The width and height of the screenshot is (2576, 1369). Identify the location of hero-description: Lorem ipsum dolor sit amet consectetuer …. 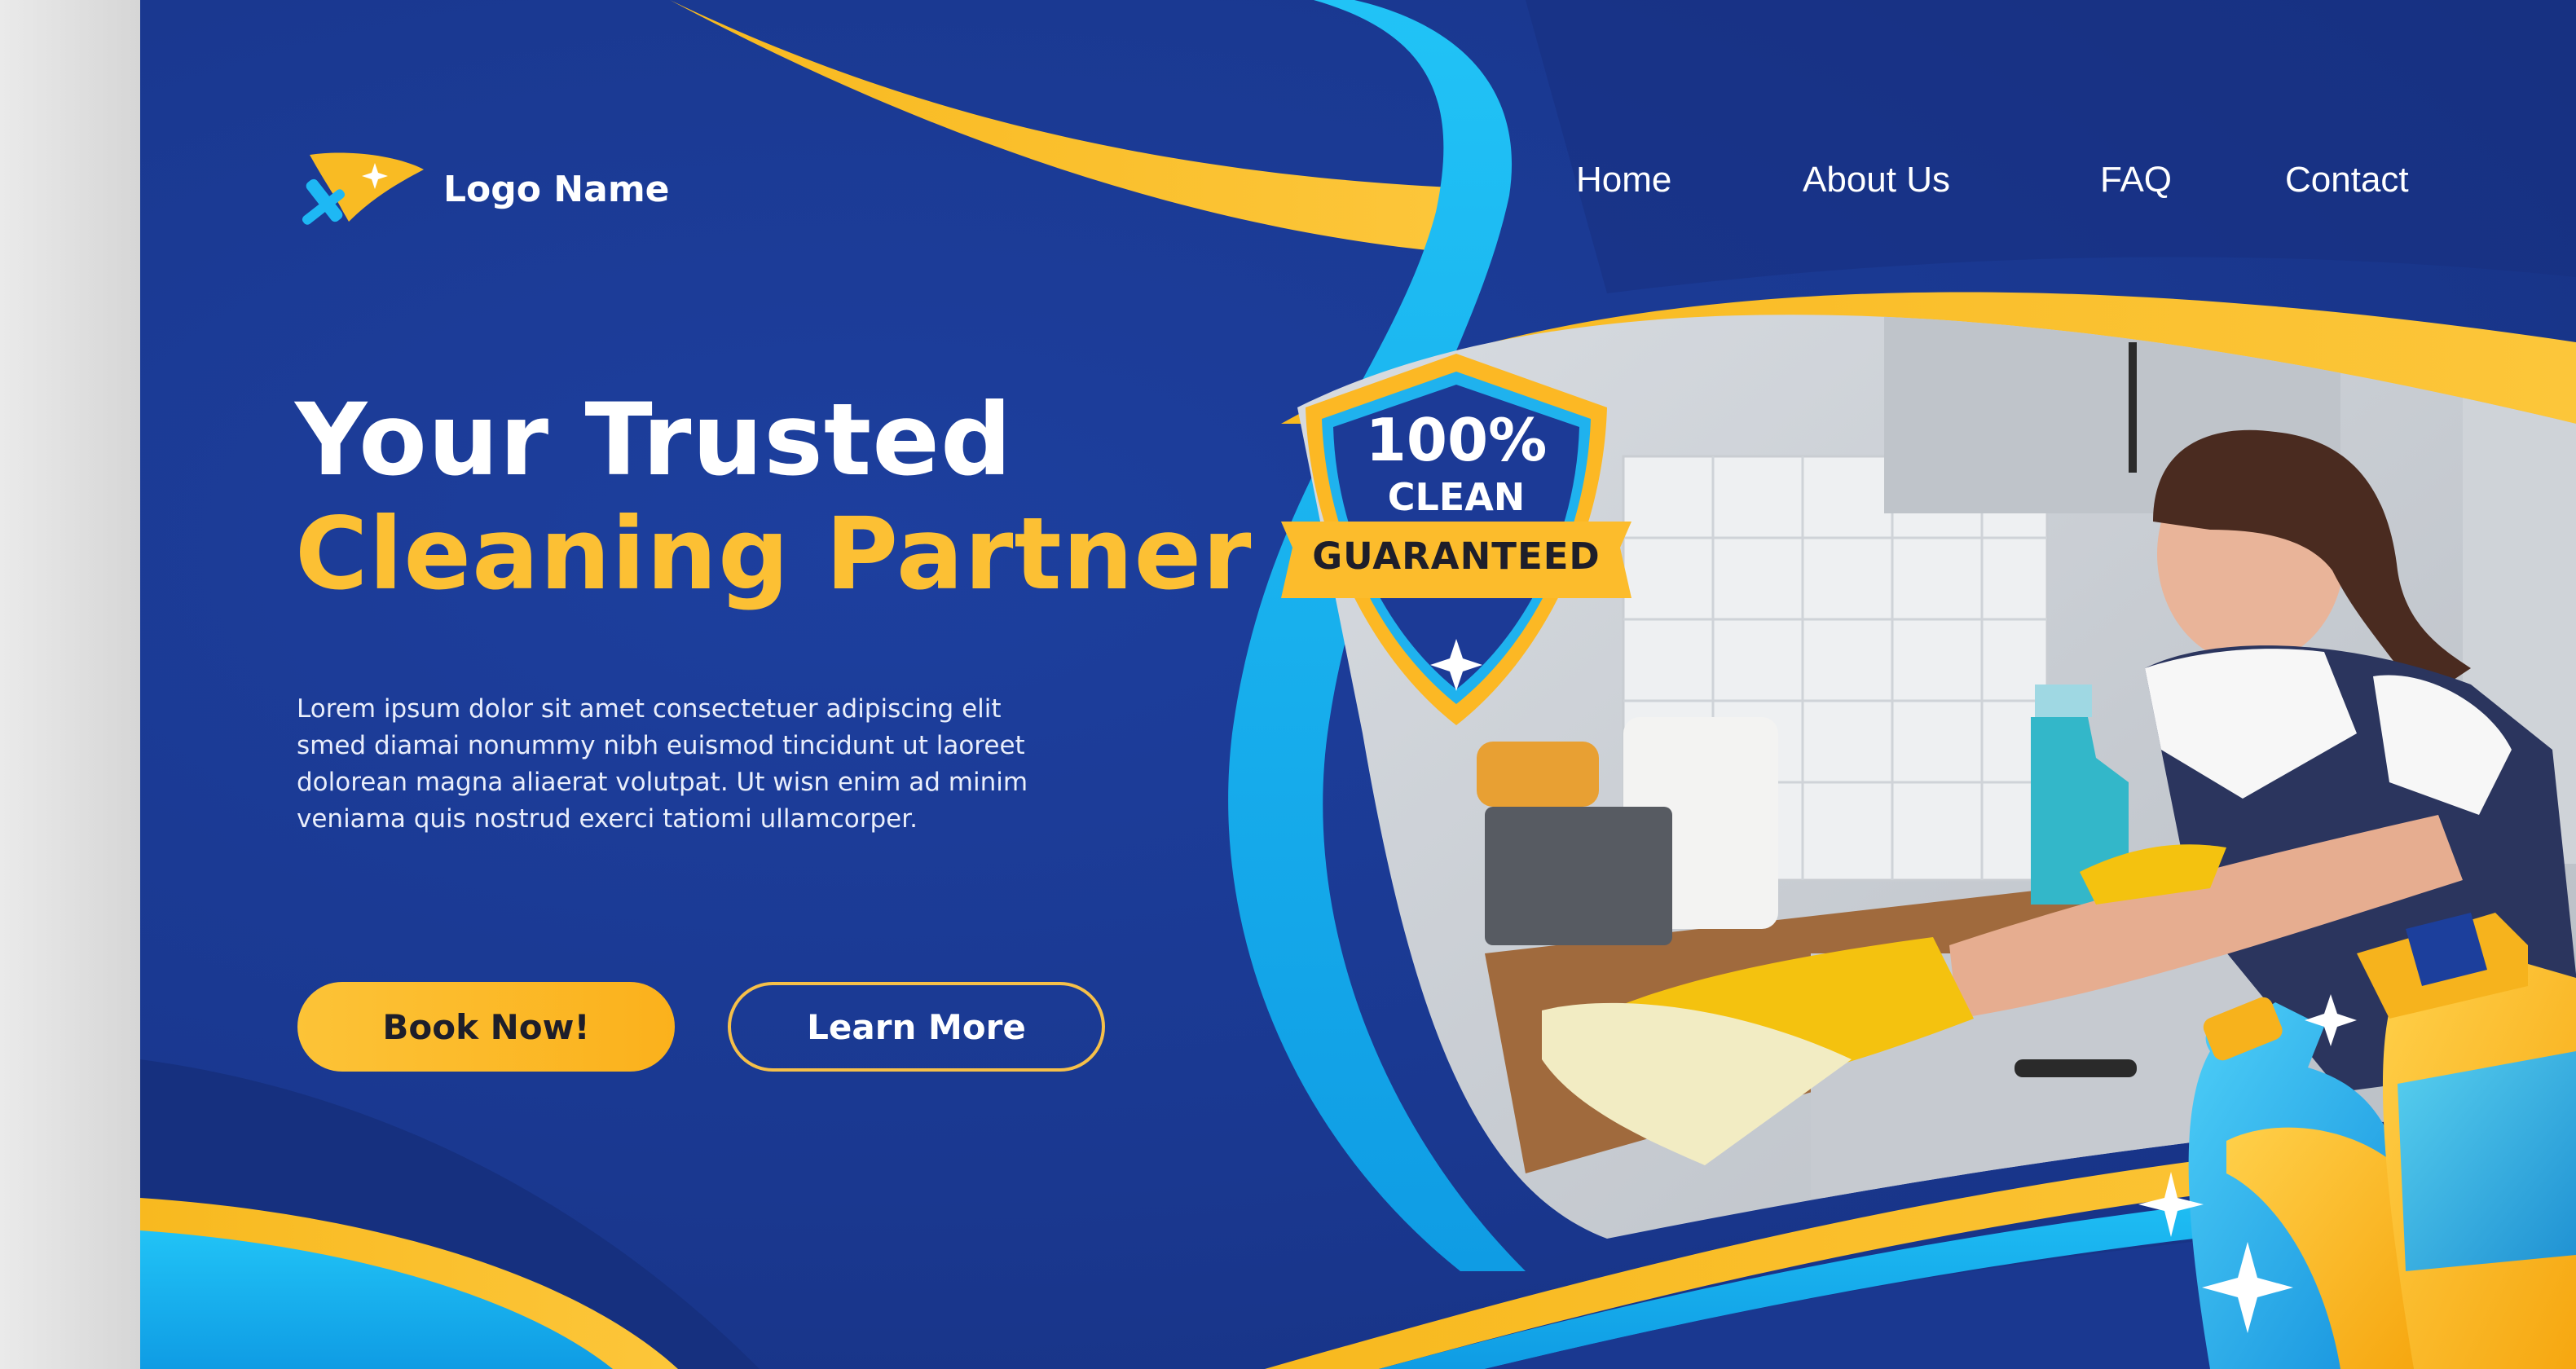
(662, 764).